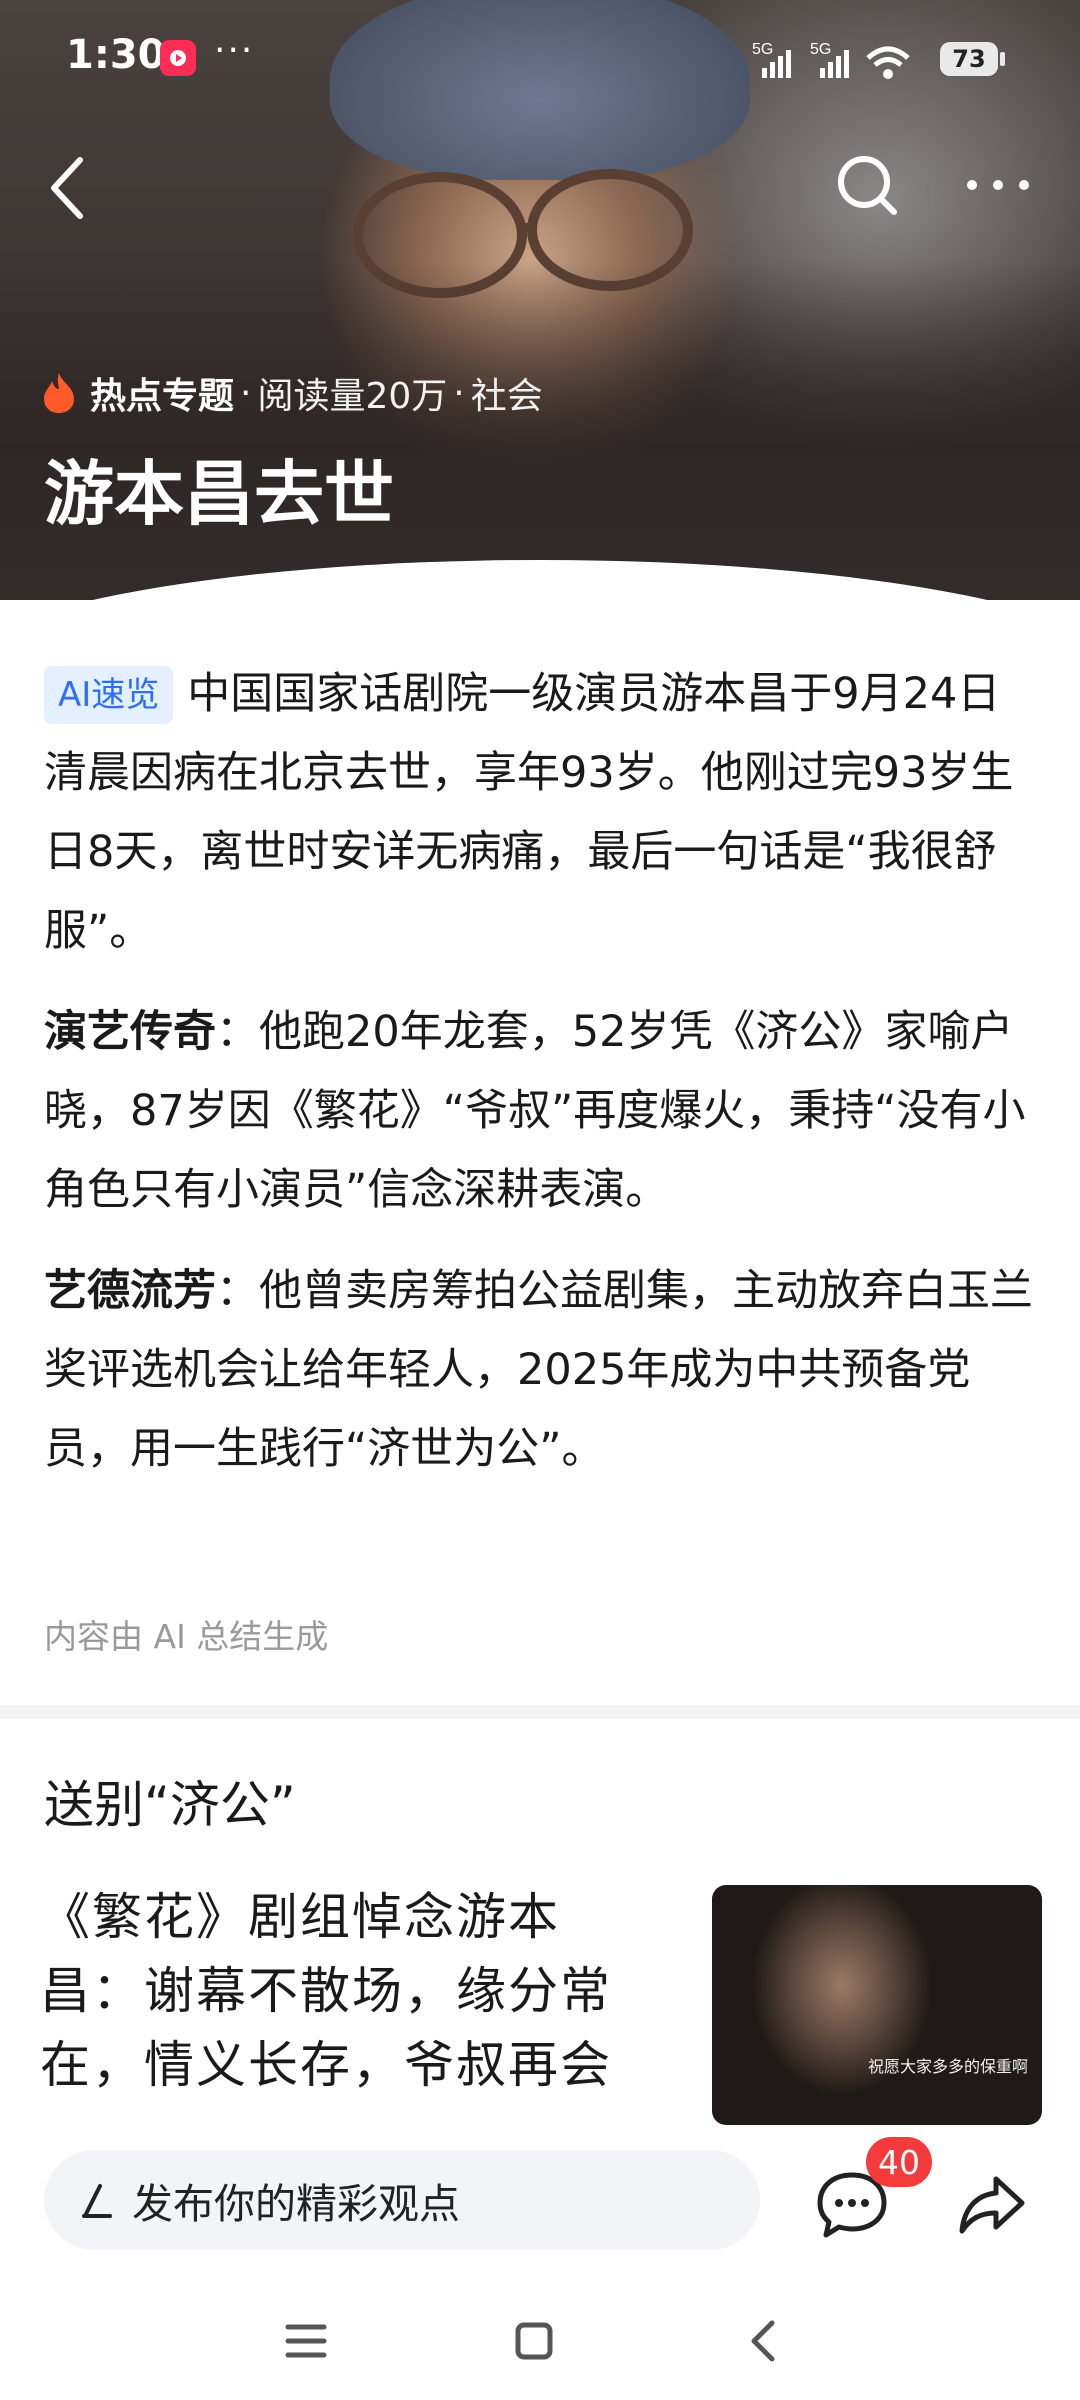 The image size is (1080, 2400). What do you see at coordinates (296, 2204) in the screenshot?
I see `comment-placeholder: 发布你的精彩观点` at bounding box center [296, 2204].